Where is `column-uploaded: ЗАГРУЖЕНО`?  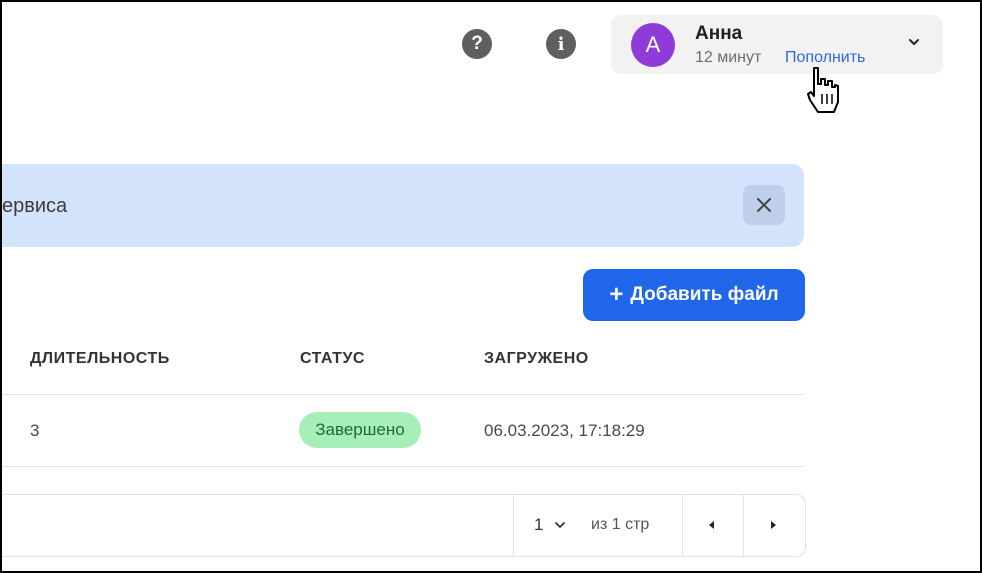 column-uploaded: ЗАГРУЖЕНО is located at coordinates (536, 359).